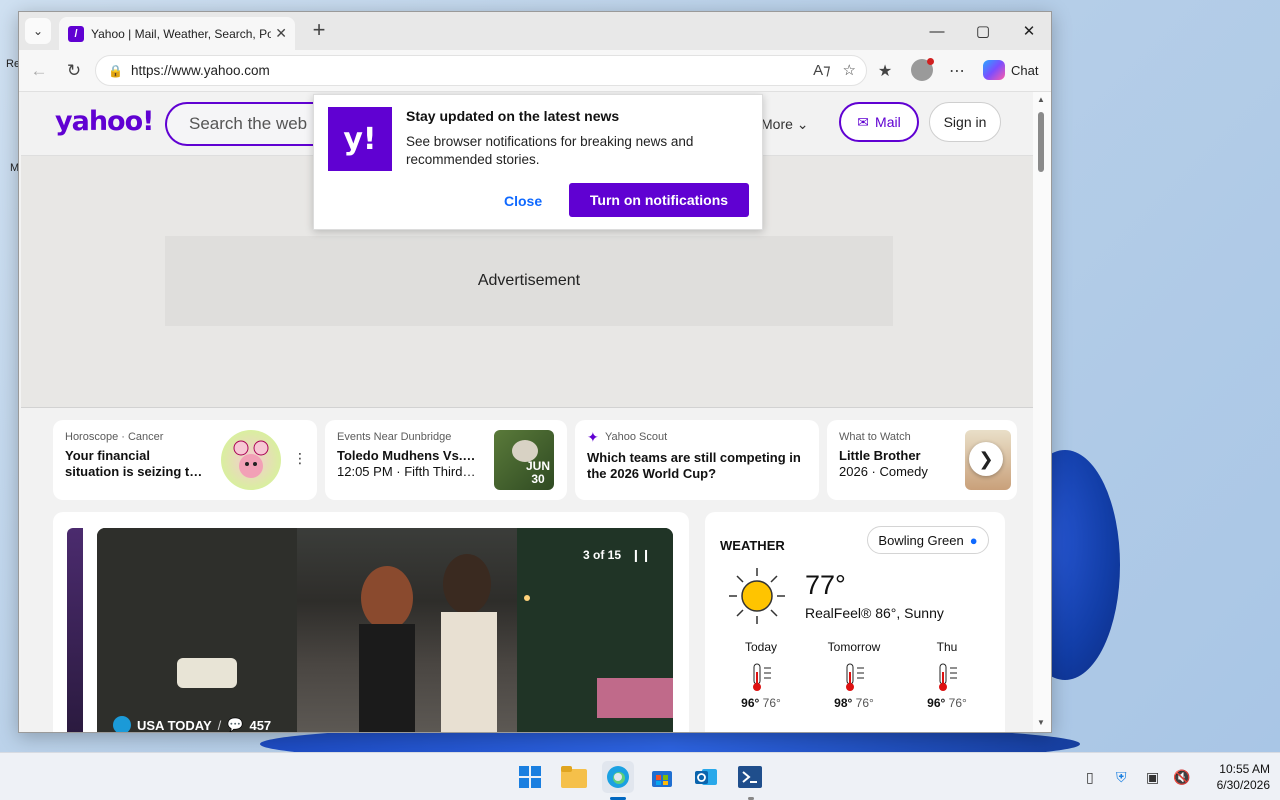 This screenshot has width=1280, height=800. What do you see at coordinates (385, 630) in the screenshot?
I see `gallery-photo: 3 of 15 ❙❙ USA TODAY / 💬 457` at bounding box center [385, 630].